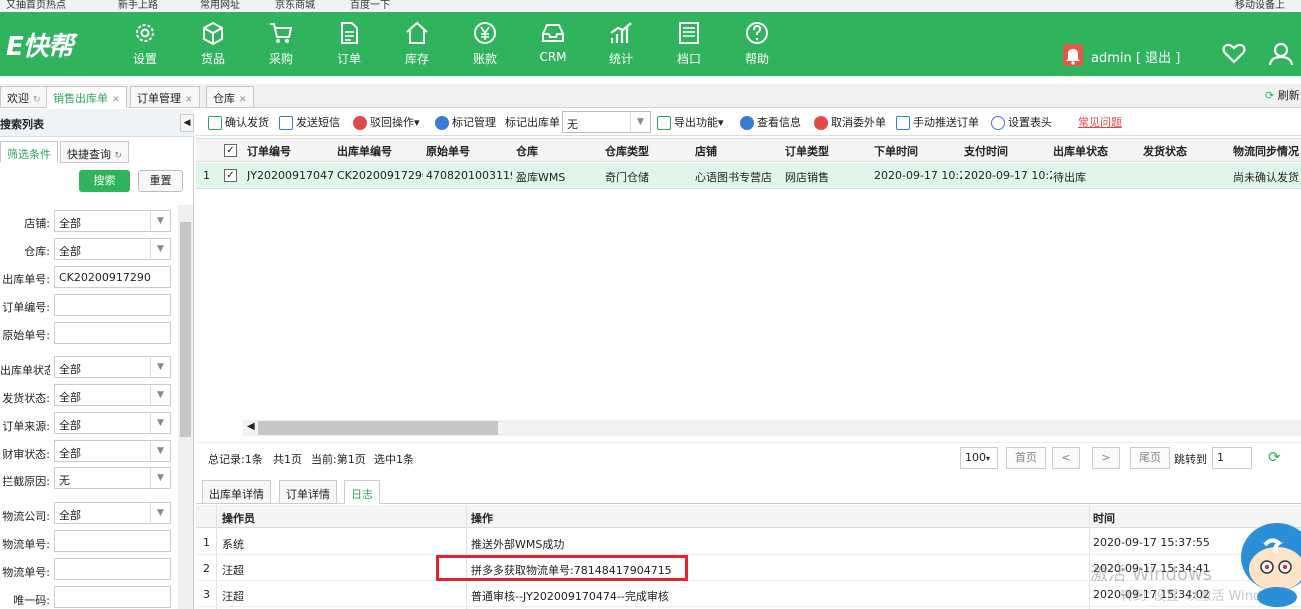  Describe the element at coordinates (112, 277) in the screenshot. I see `outbound-no-input: CK20200917290` at that location.